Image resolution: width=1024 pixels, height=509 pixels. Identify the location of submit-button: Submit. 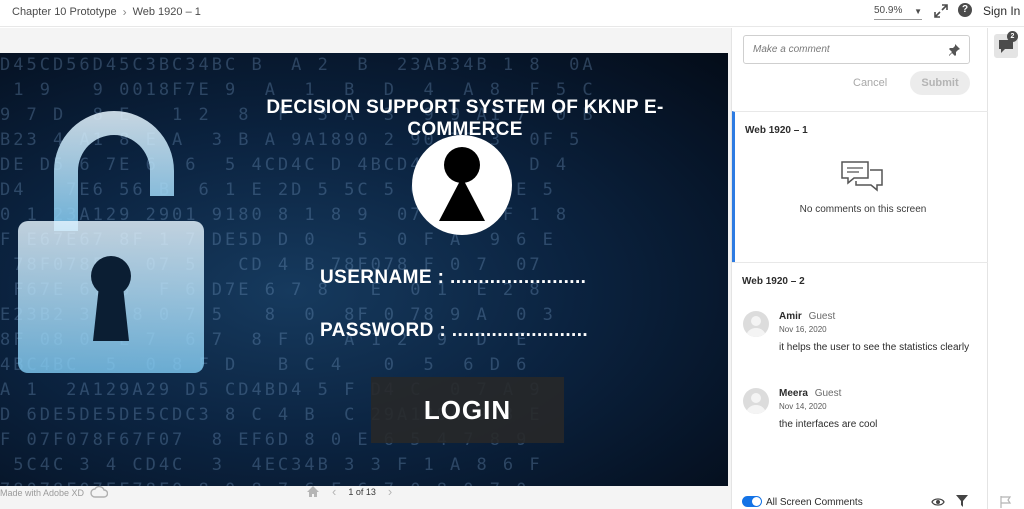
(940, 83).